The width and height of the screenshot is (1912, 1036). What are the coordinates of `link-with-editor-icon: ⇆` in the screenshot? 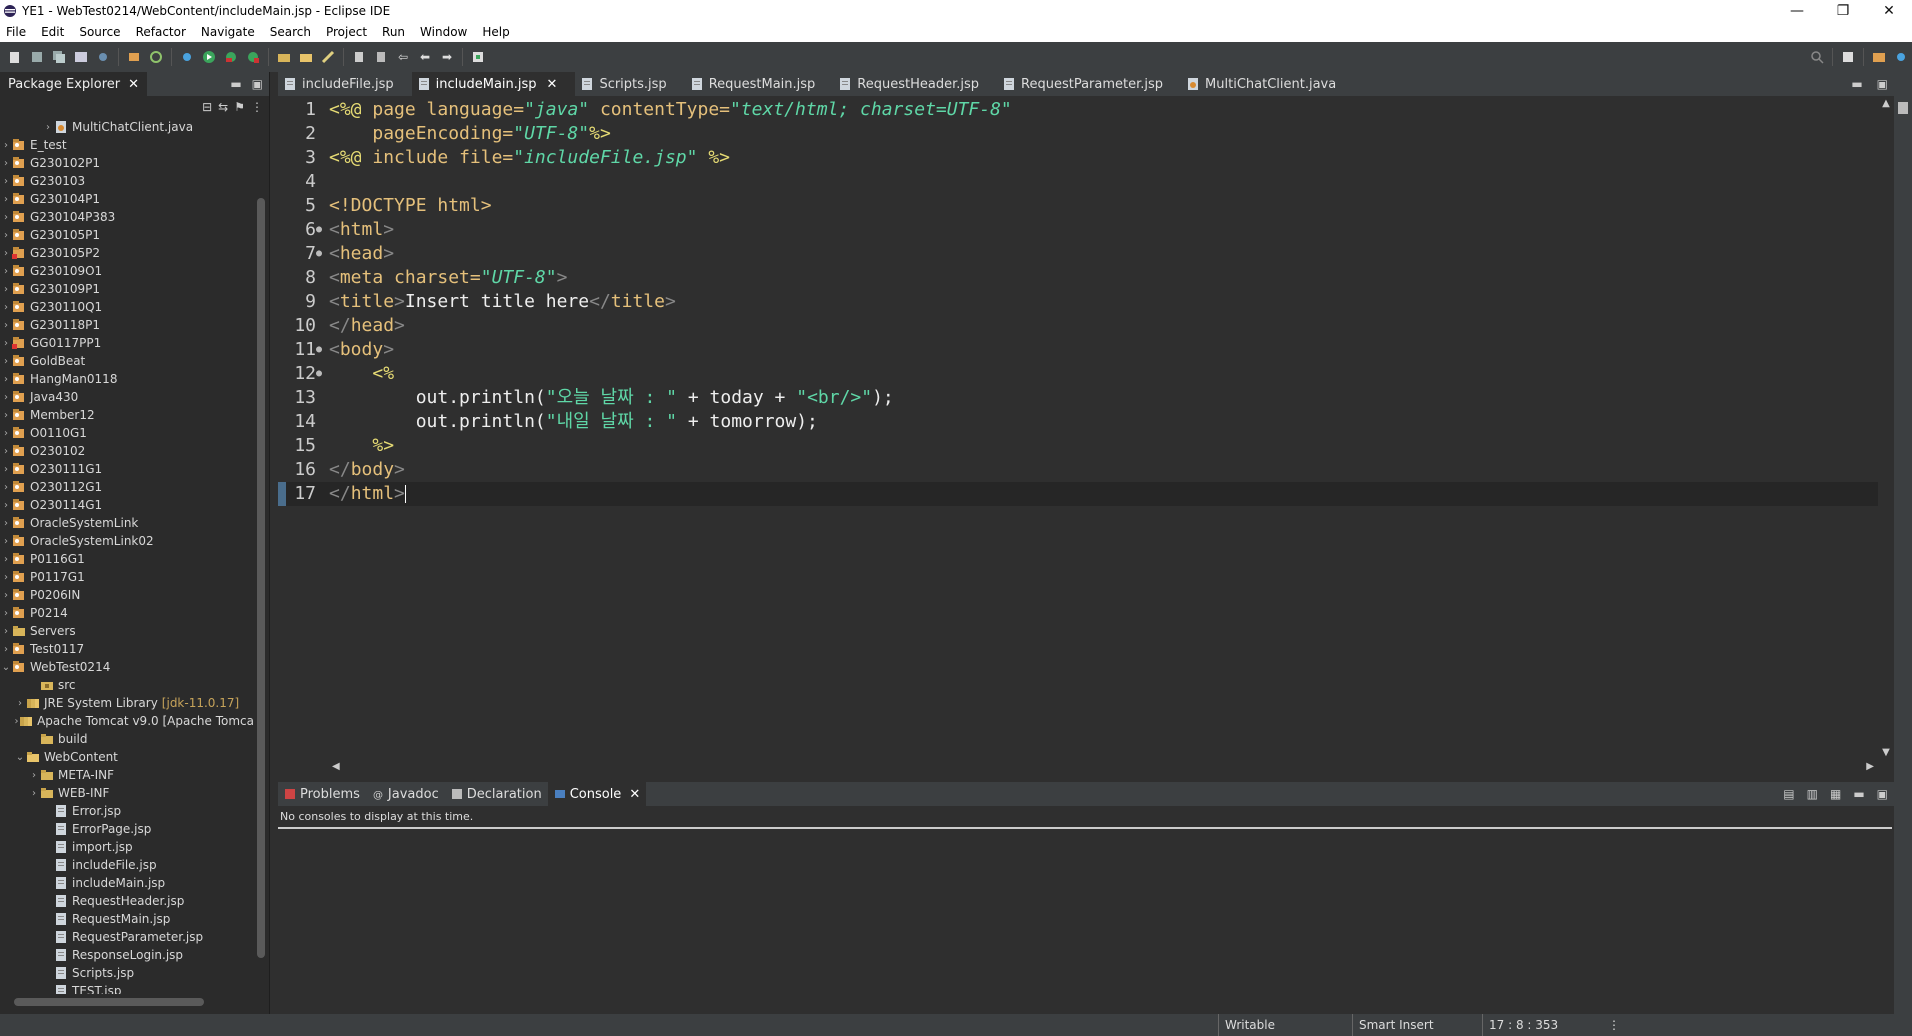 It's located at (223, 107).